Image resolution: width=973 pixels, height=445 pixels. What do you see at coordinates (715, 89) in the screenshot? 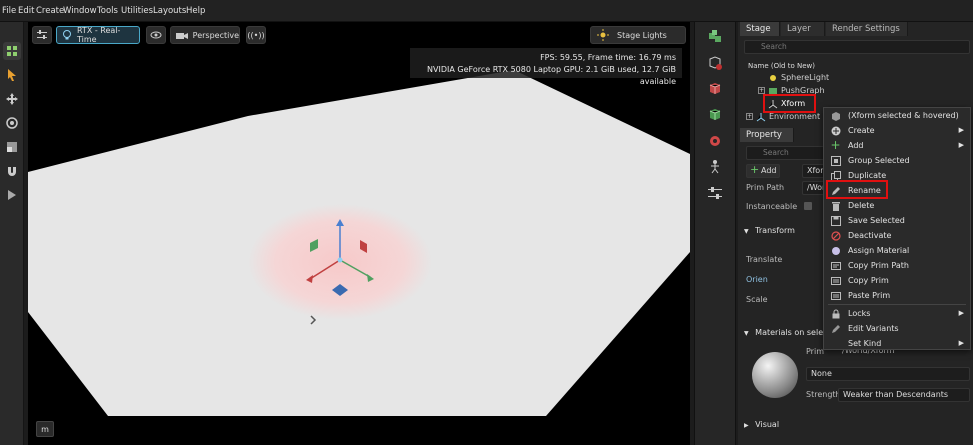
I see `cube-red-icon` at bounding box center [715, 89].